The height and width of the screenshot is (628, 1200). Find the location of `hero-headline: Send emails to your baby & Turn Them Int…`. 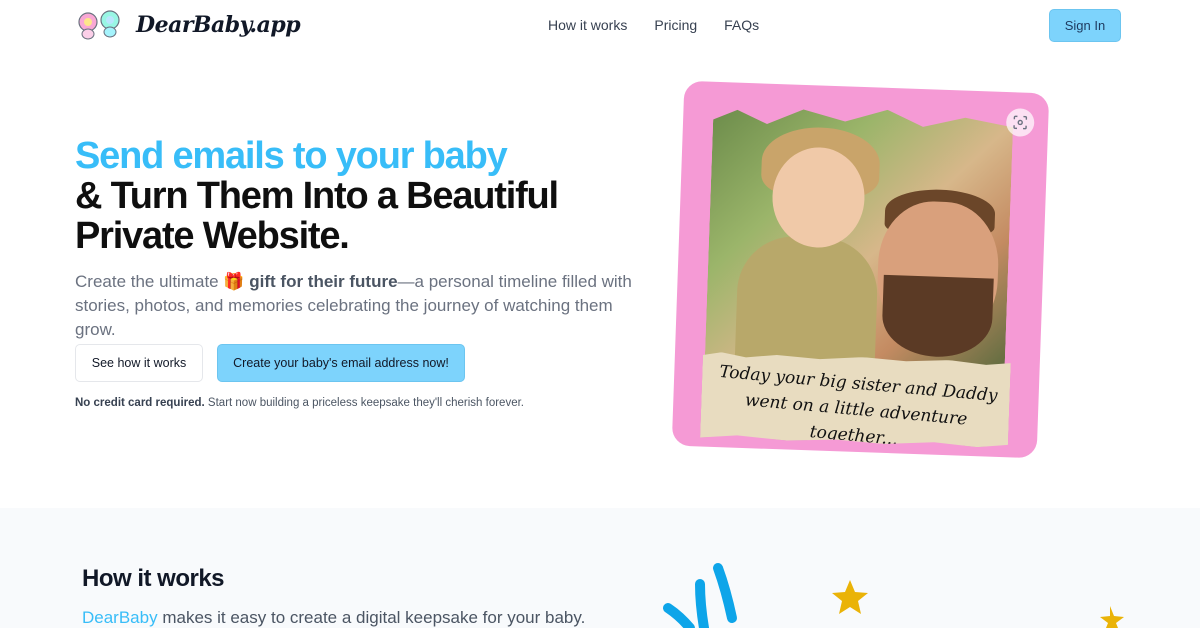

hero-headline: Send emails to your baby & Turn Them Int… is located at coordinates (375, 196).